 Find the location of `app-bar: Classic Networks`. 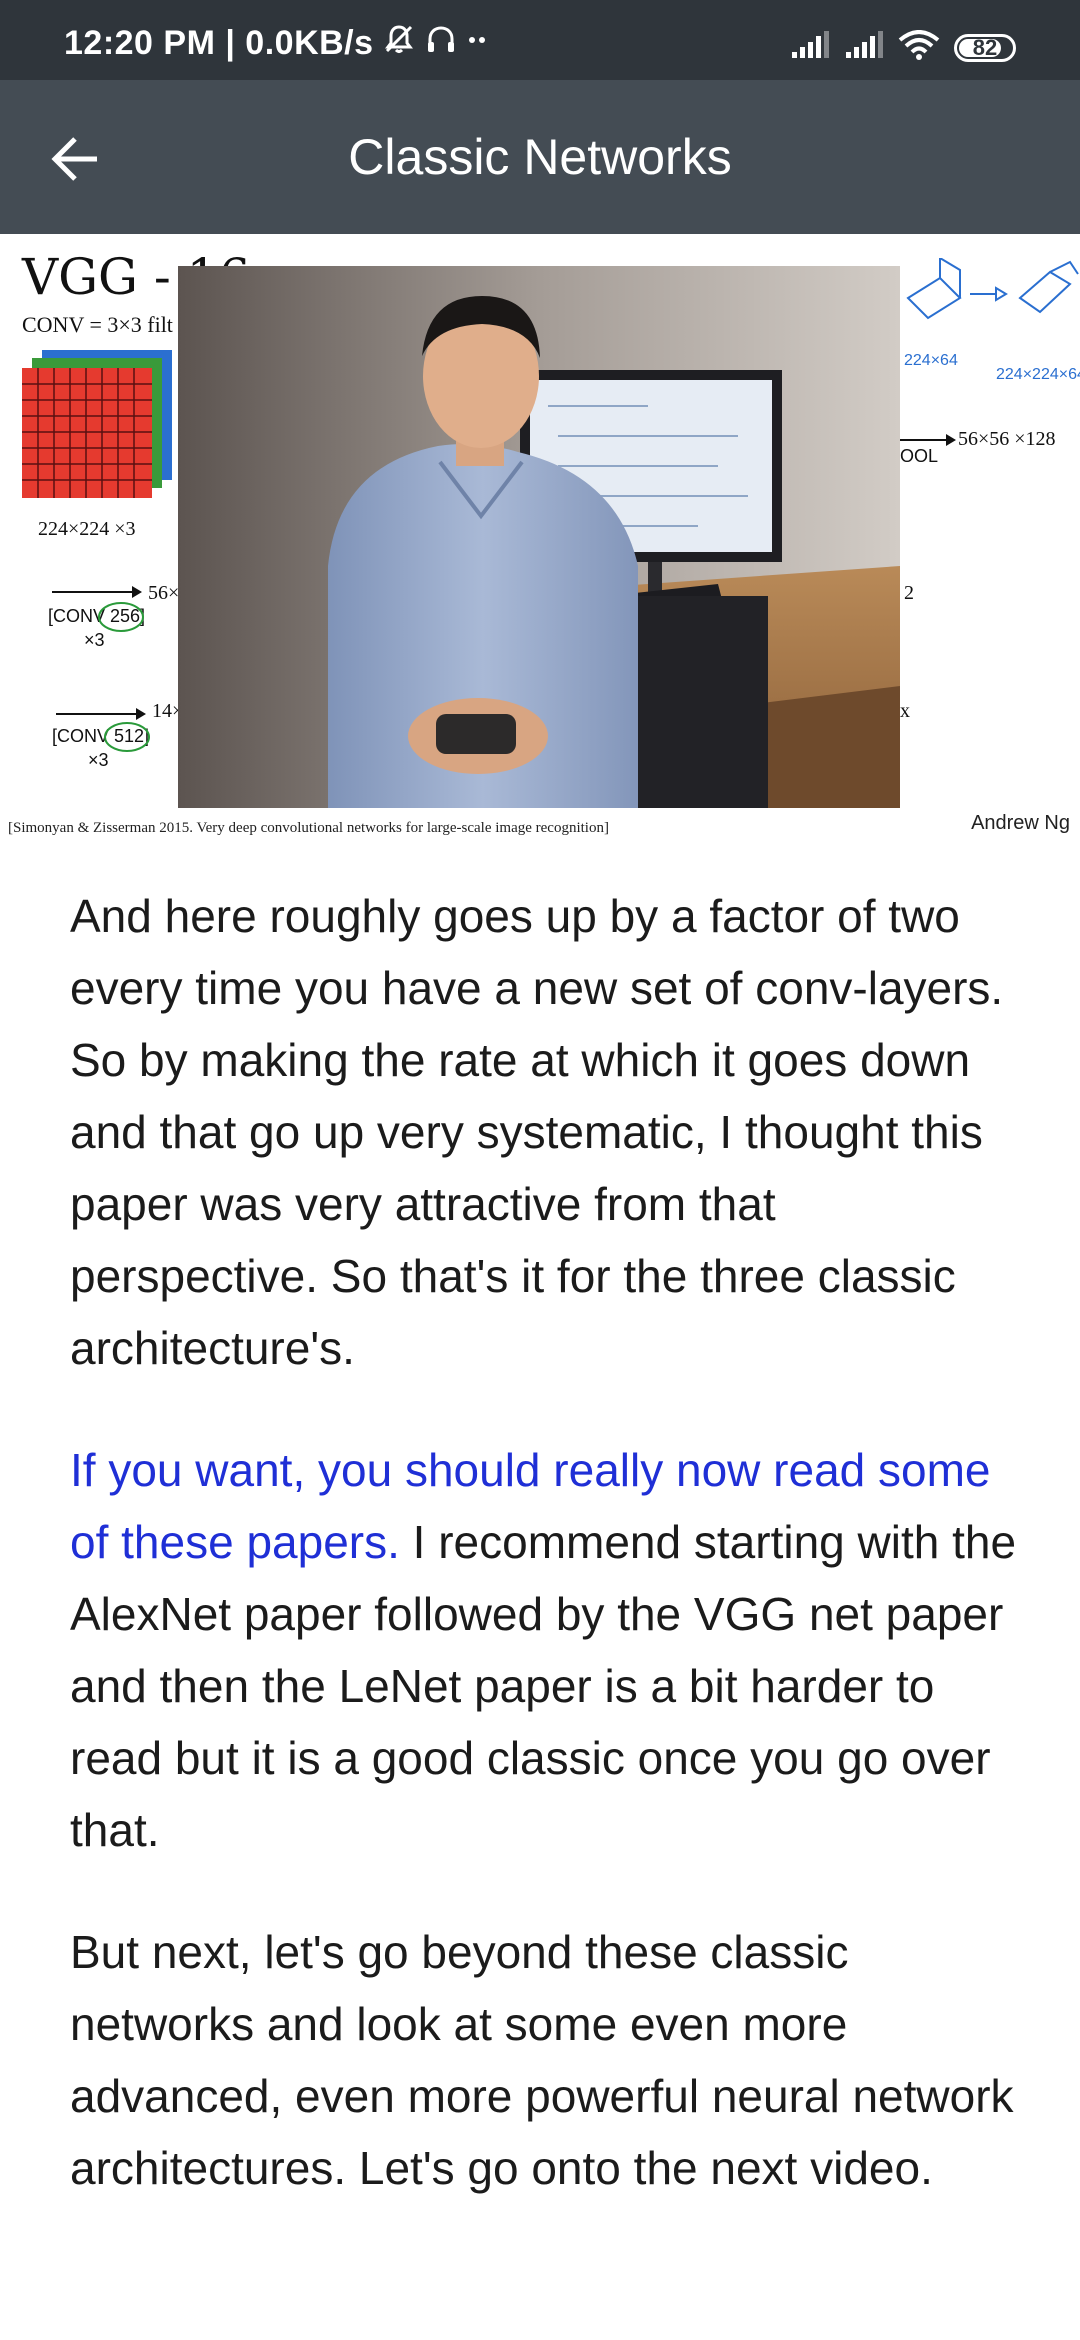

app-bar: Classic Networks is located at coordinates (540, 157).